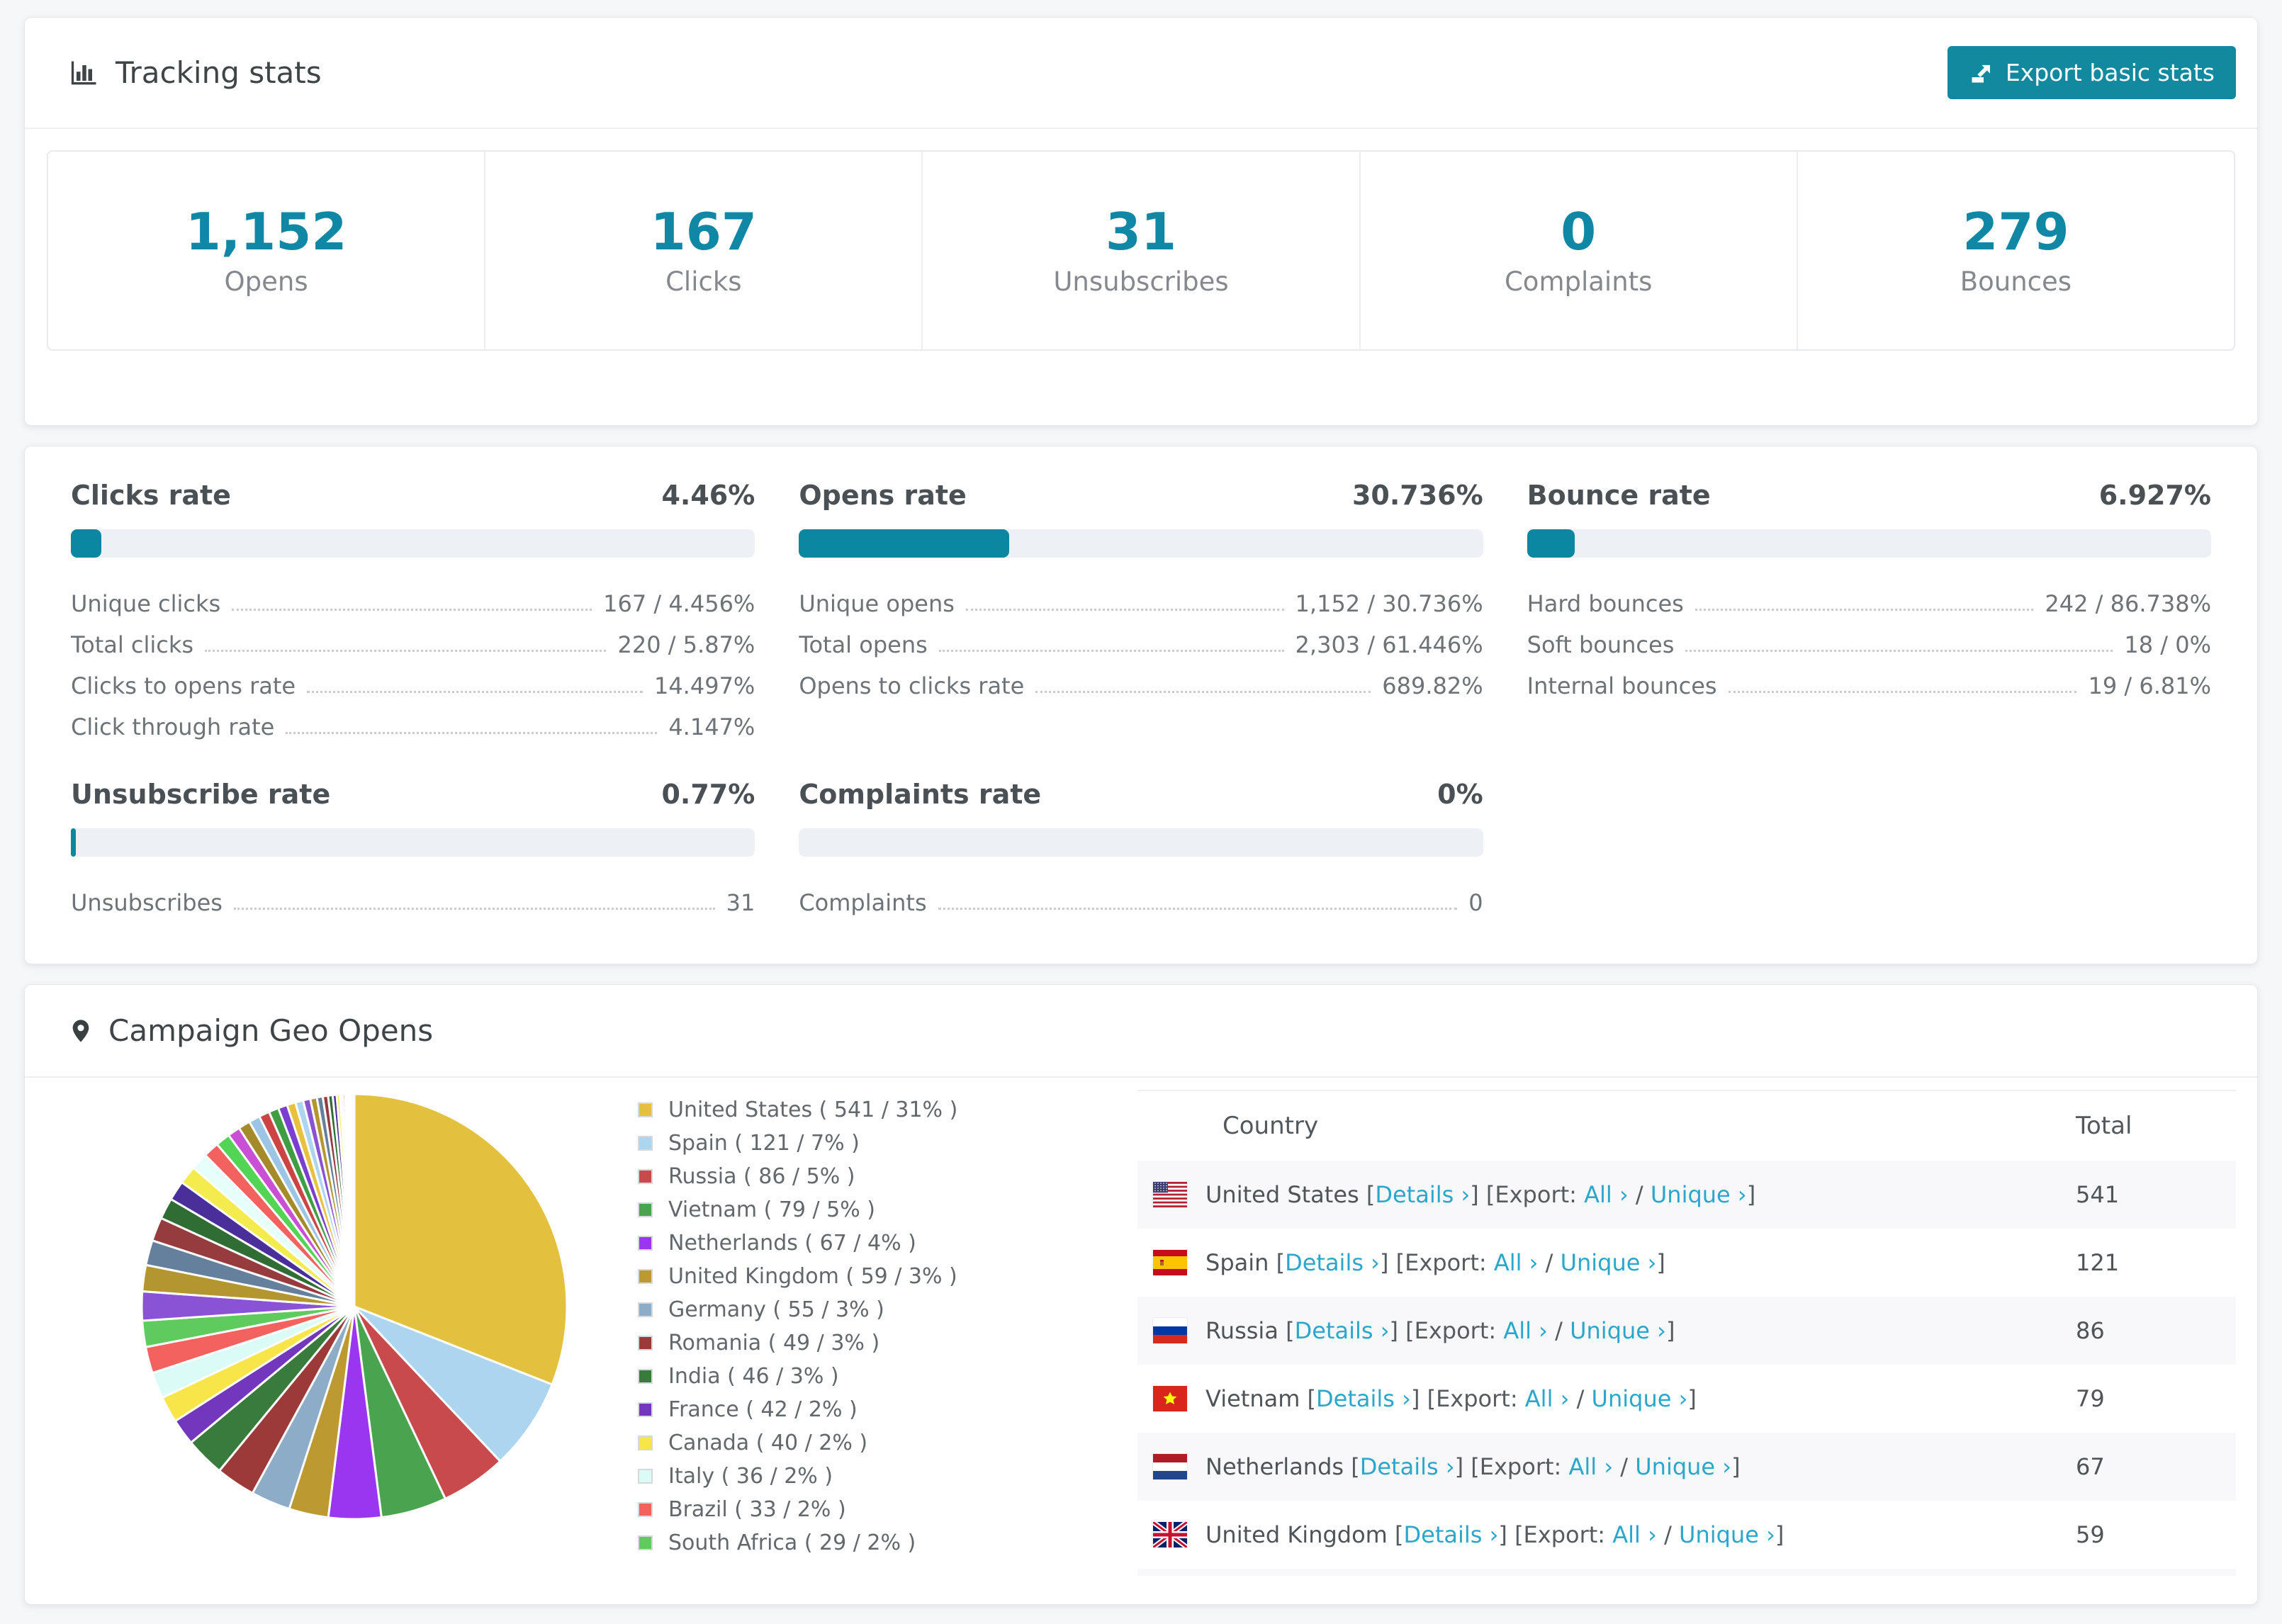 This screenshot has height=1624, width=2282. Describe the element at coordinates (173, 727) in the screenshot. I see `rate-detail-label: Click through rate` at that location.